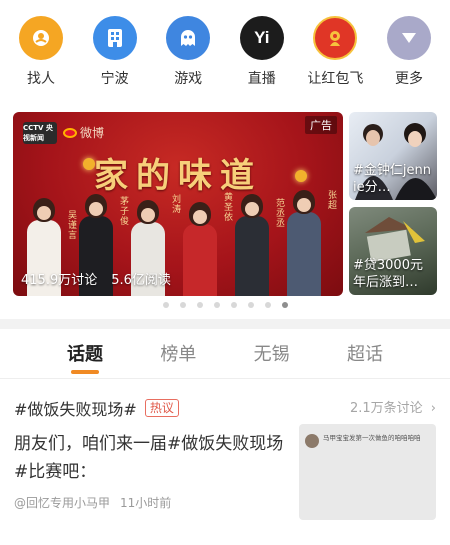  Describe the element at coordinates (335, 38) in the screenshot. I see `red-envelope-icon` at that location.